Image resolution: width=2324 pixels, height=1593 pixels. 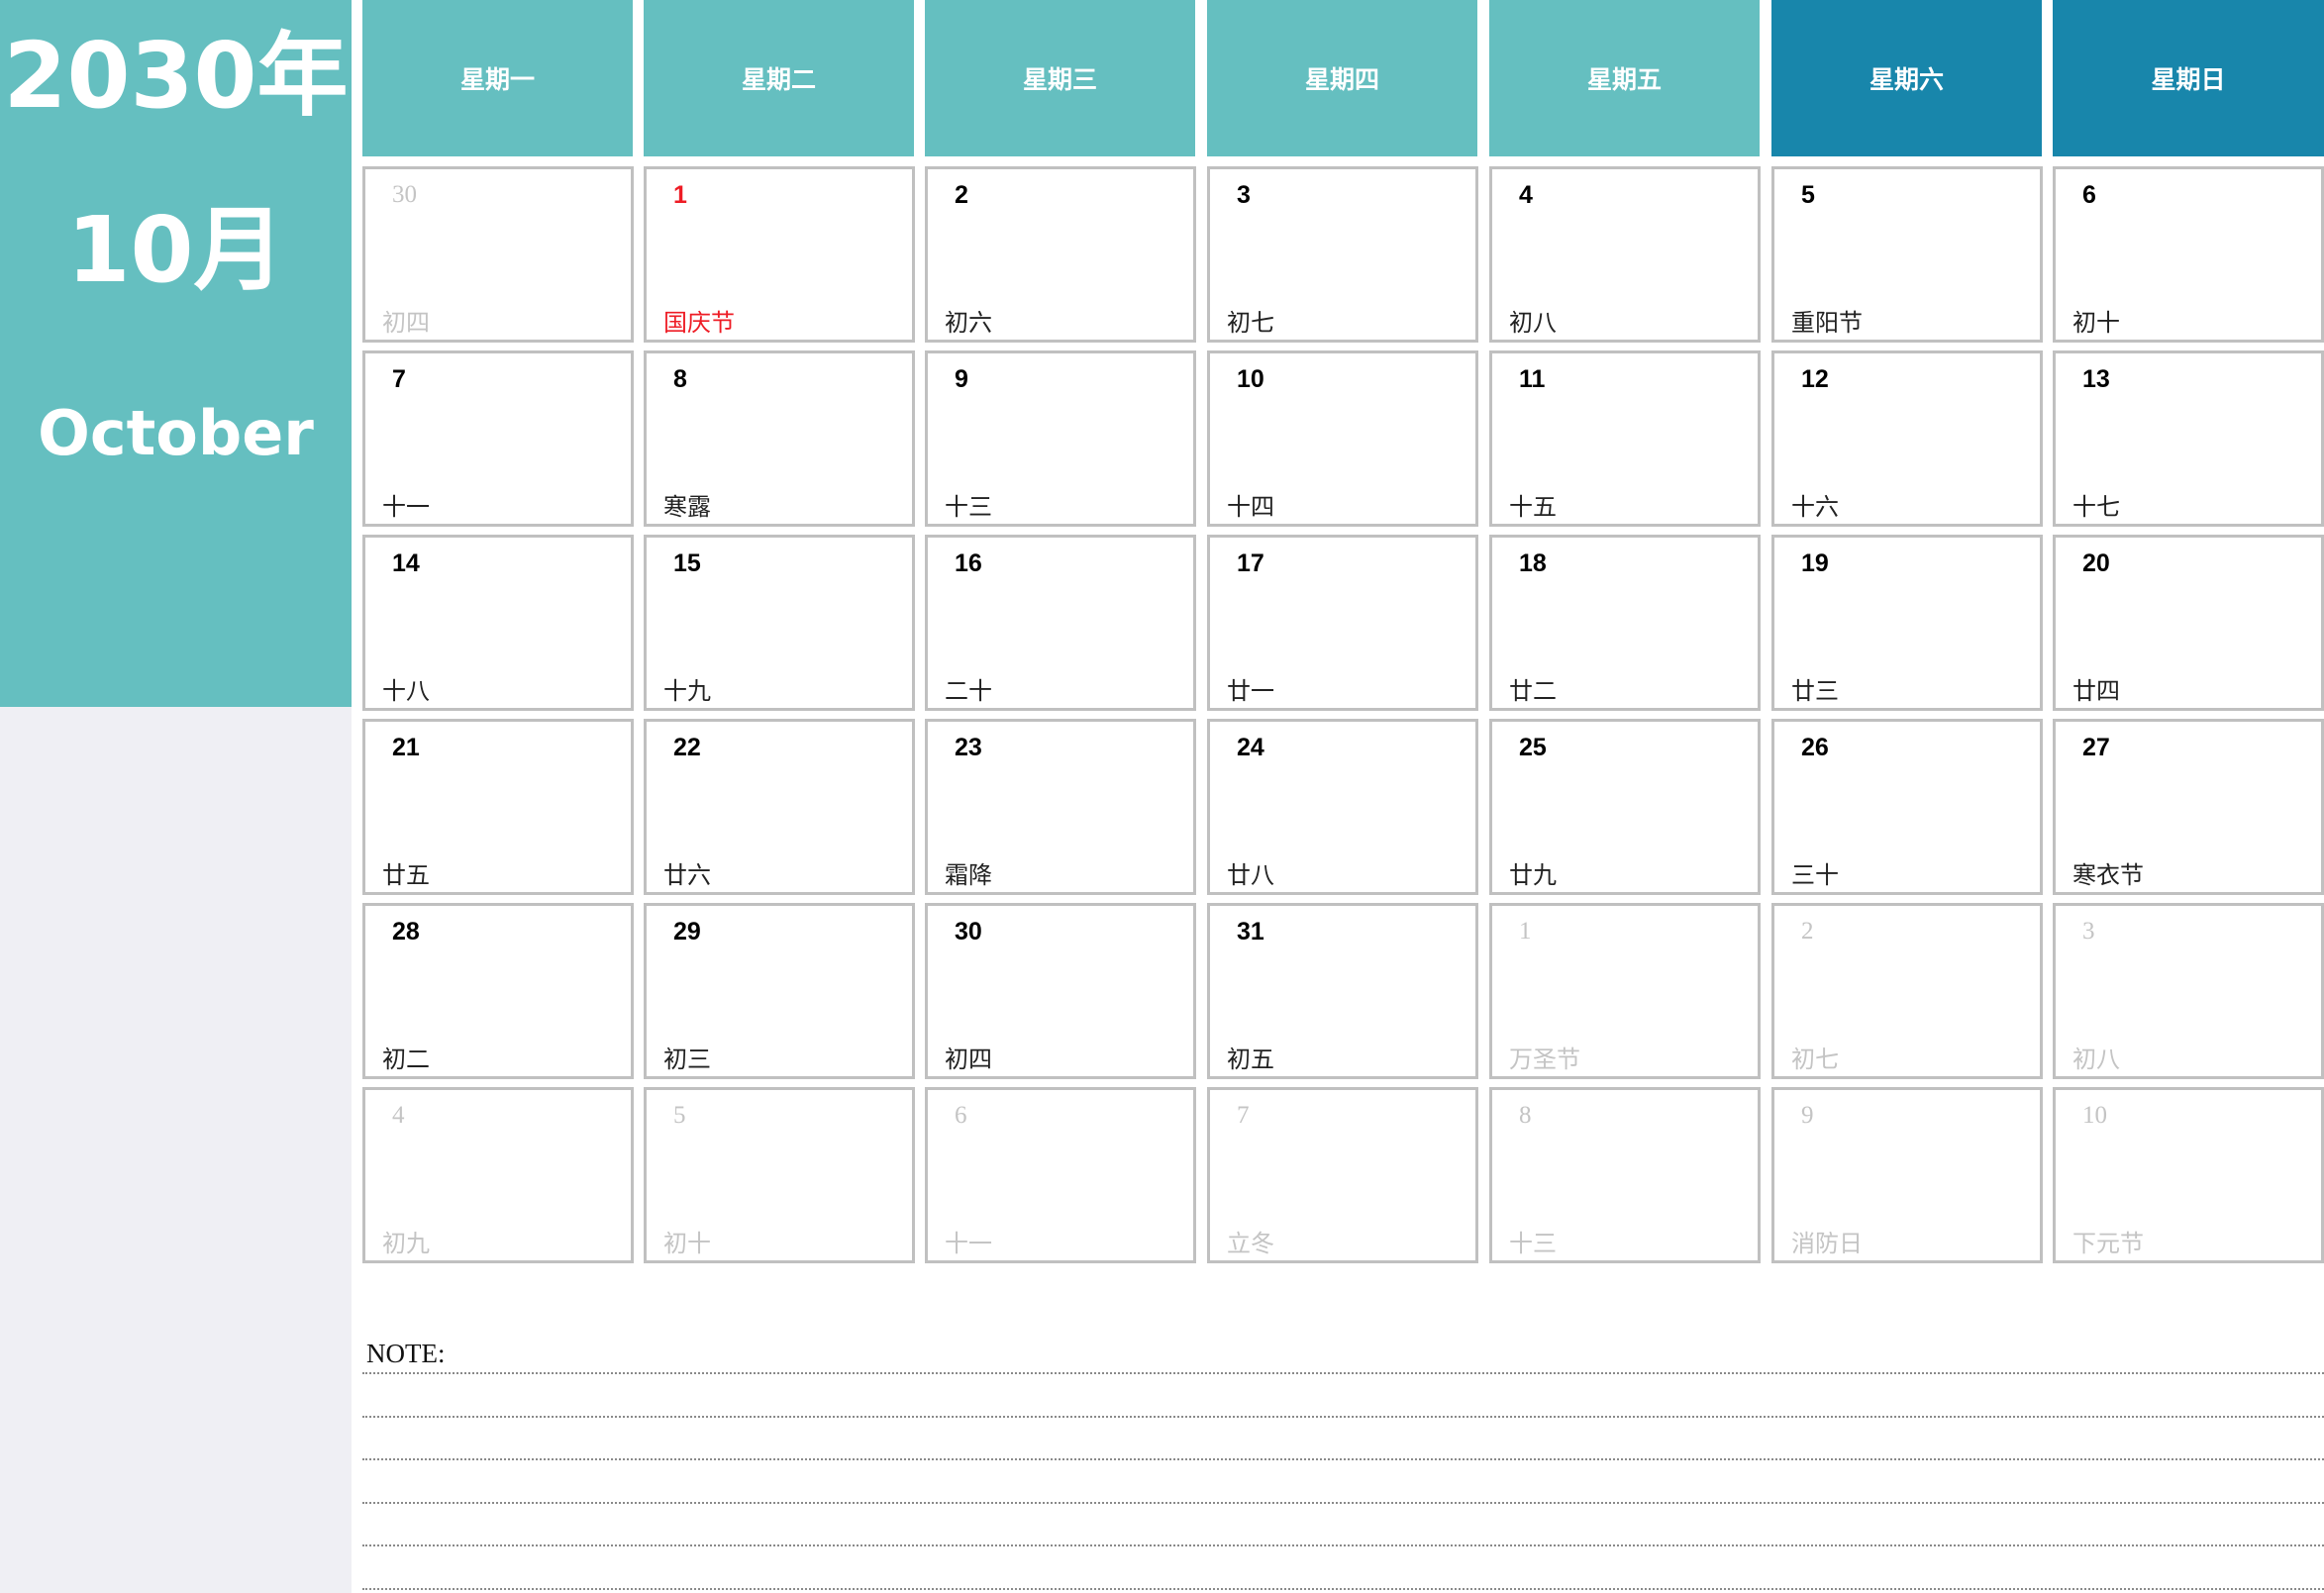 I want to click on calendar-day-cell: 17 廿一, so click(x=1342, y=623).